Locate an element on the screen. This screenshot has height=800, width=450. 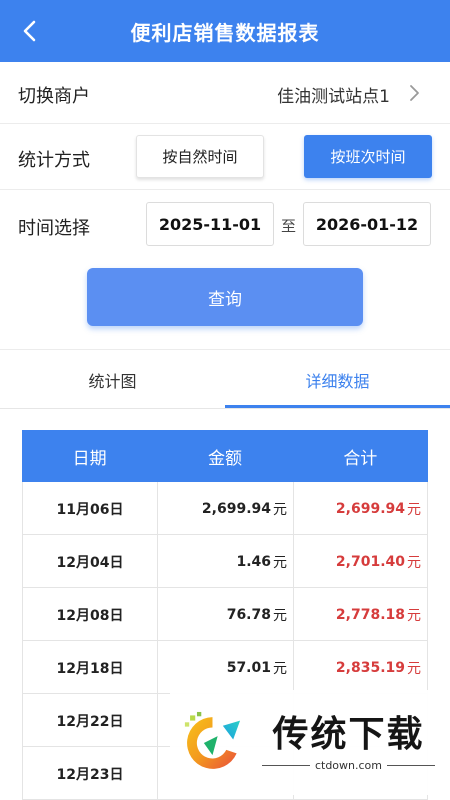
table-row: 12月08日 76.78 元 2,778.18 元 is located at coordinates (225, 614).